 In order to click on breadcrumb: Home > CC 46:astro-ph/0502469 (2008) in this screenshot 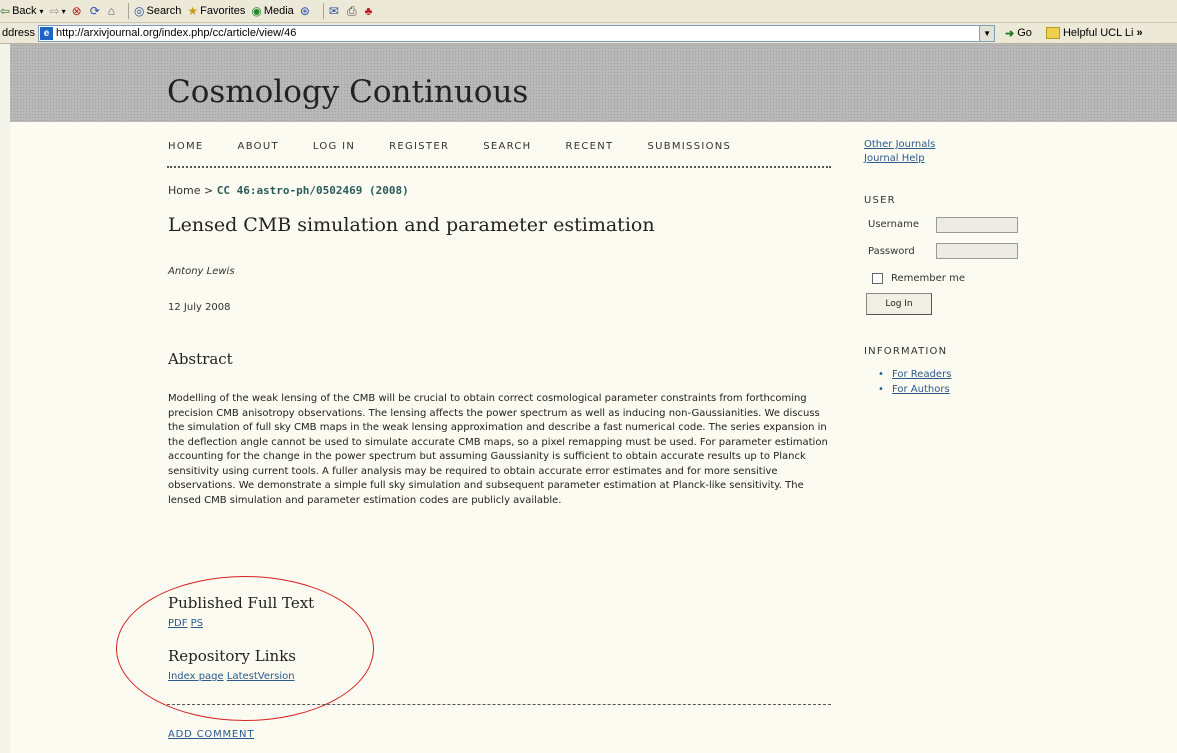, I will do `click(288, 190)`.